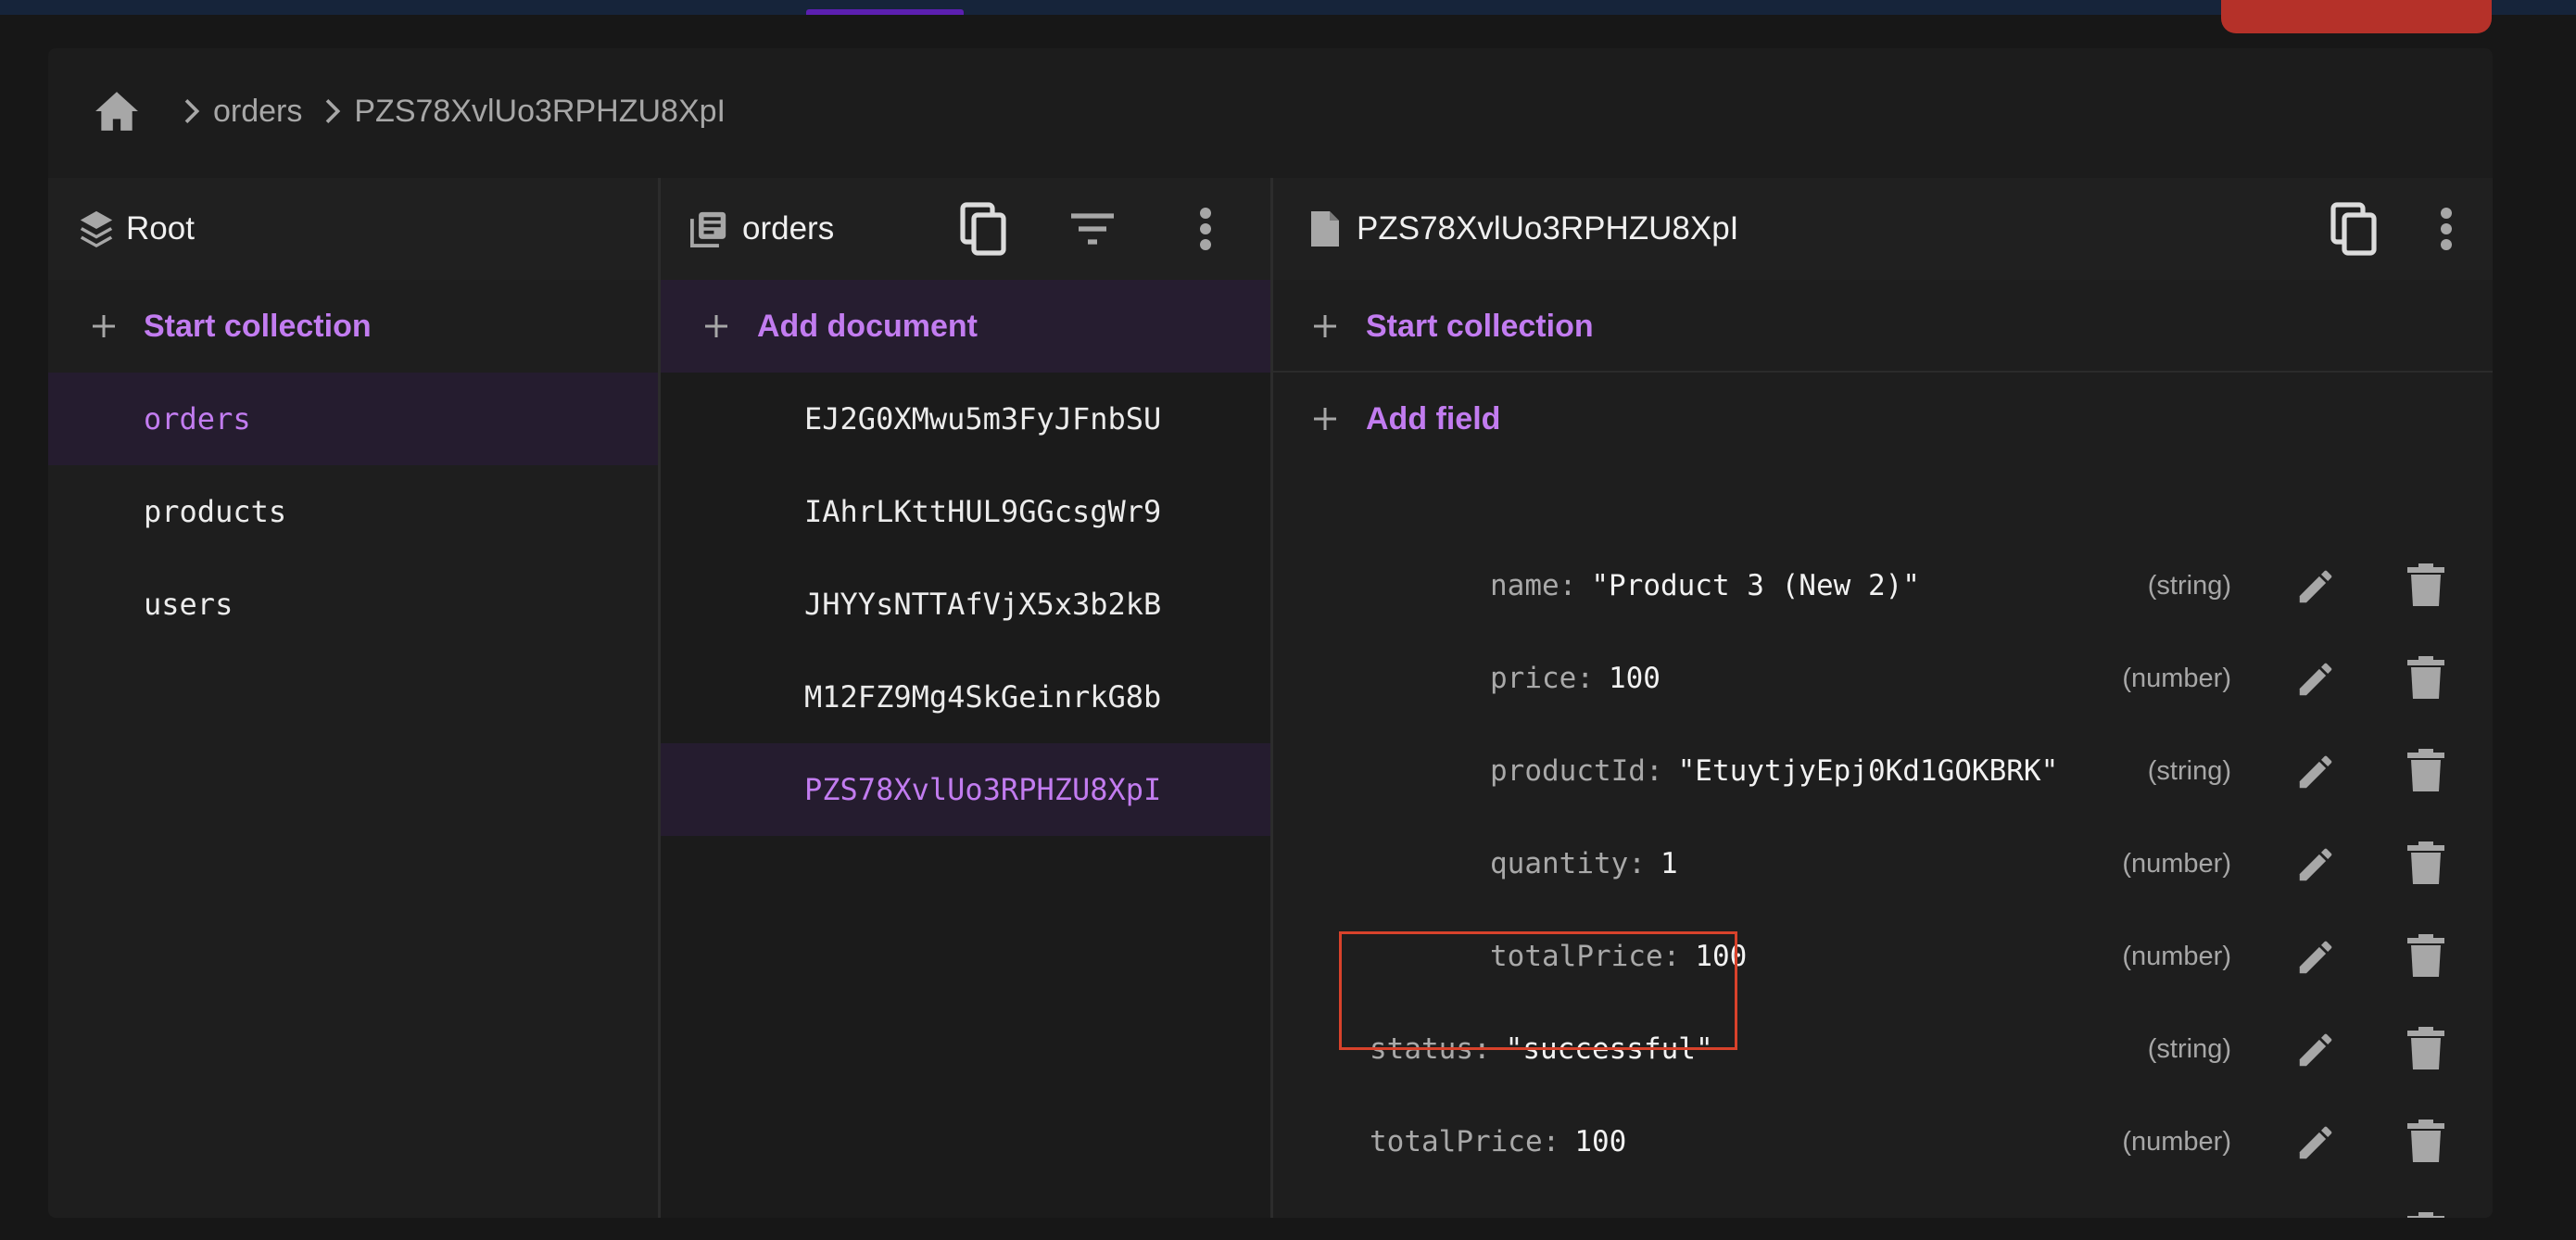 This screenshot has height=1240, width=2576. What do you see at coordinates (117, 111) in the screenshot?
I see `home-icon` at bounding box center [117, 111].